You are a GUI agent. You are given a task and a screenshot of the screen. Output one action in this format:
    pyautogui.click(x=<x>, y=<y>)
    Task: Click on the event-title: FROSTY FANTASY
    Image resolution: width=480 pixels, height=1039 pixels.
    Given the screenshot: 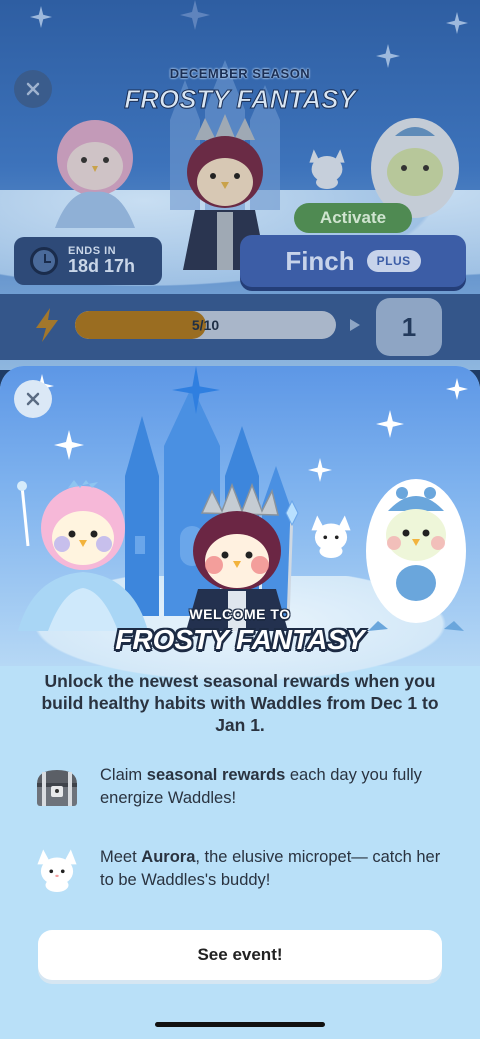 What is the action you would take?
    pyautogui.click(x=240, y=639)
    